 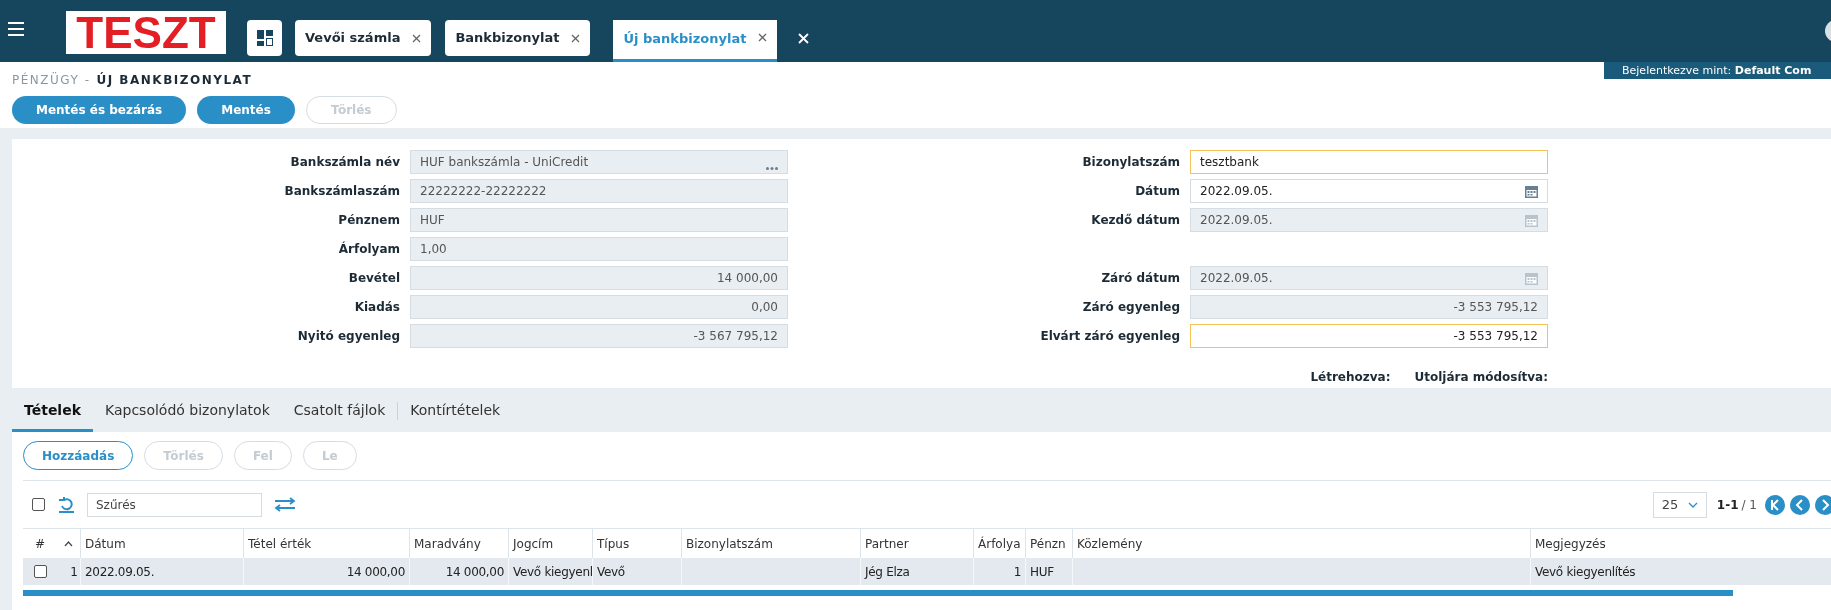 I want to click on calendar-icon, so click(x=1531, y=191).